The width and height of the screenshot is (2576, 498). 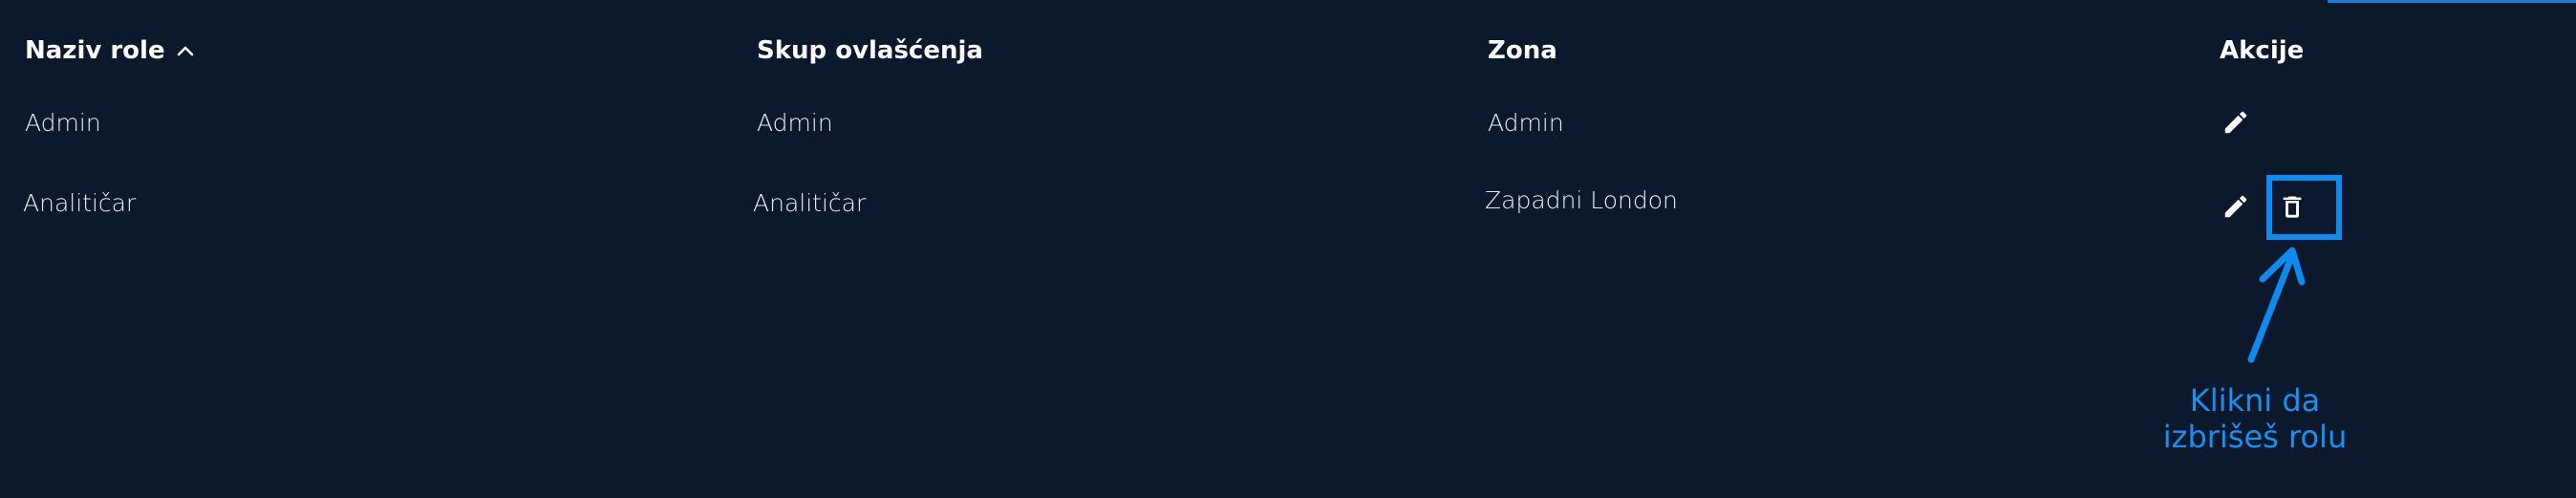 I want to click on delete-hint-line-1: Klikni da, so click(x=2255, y=400).